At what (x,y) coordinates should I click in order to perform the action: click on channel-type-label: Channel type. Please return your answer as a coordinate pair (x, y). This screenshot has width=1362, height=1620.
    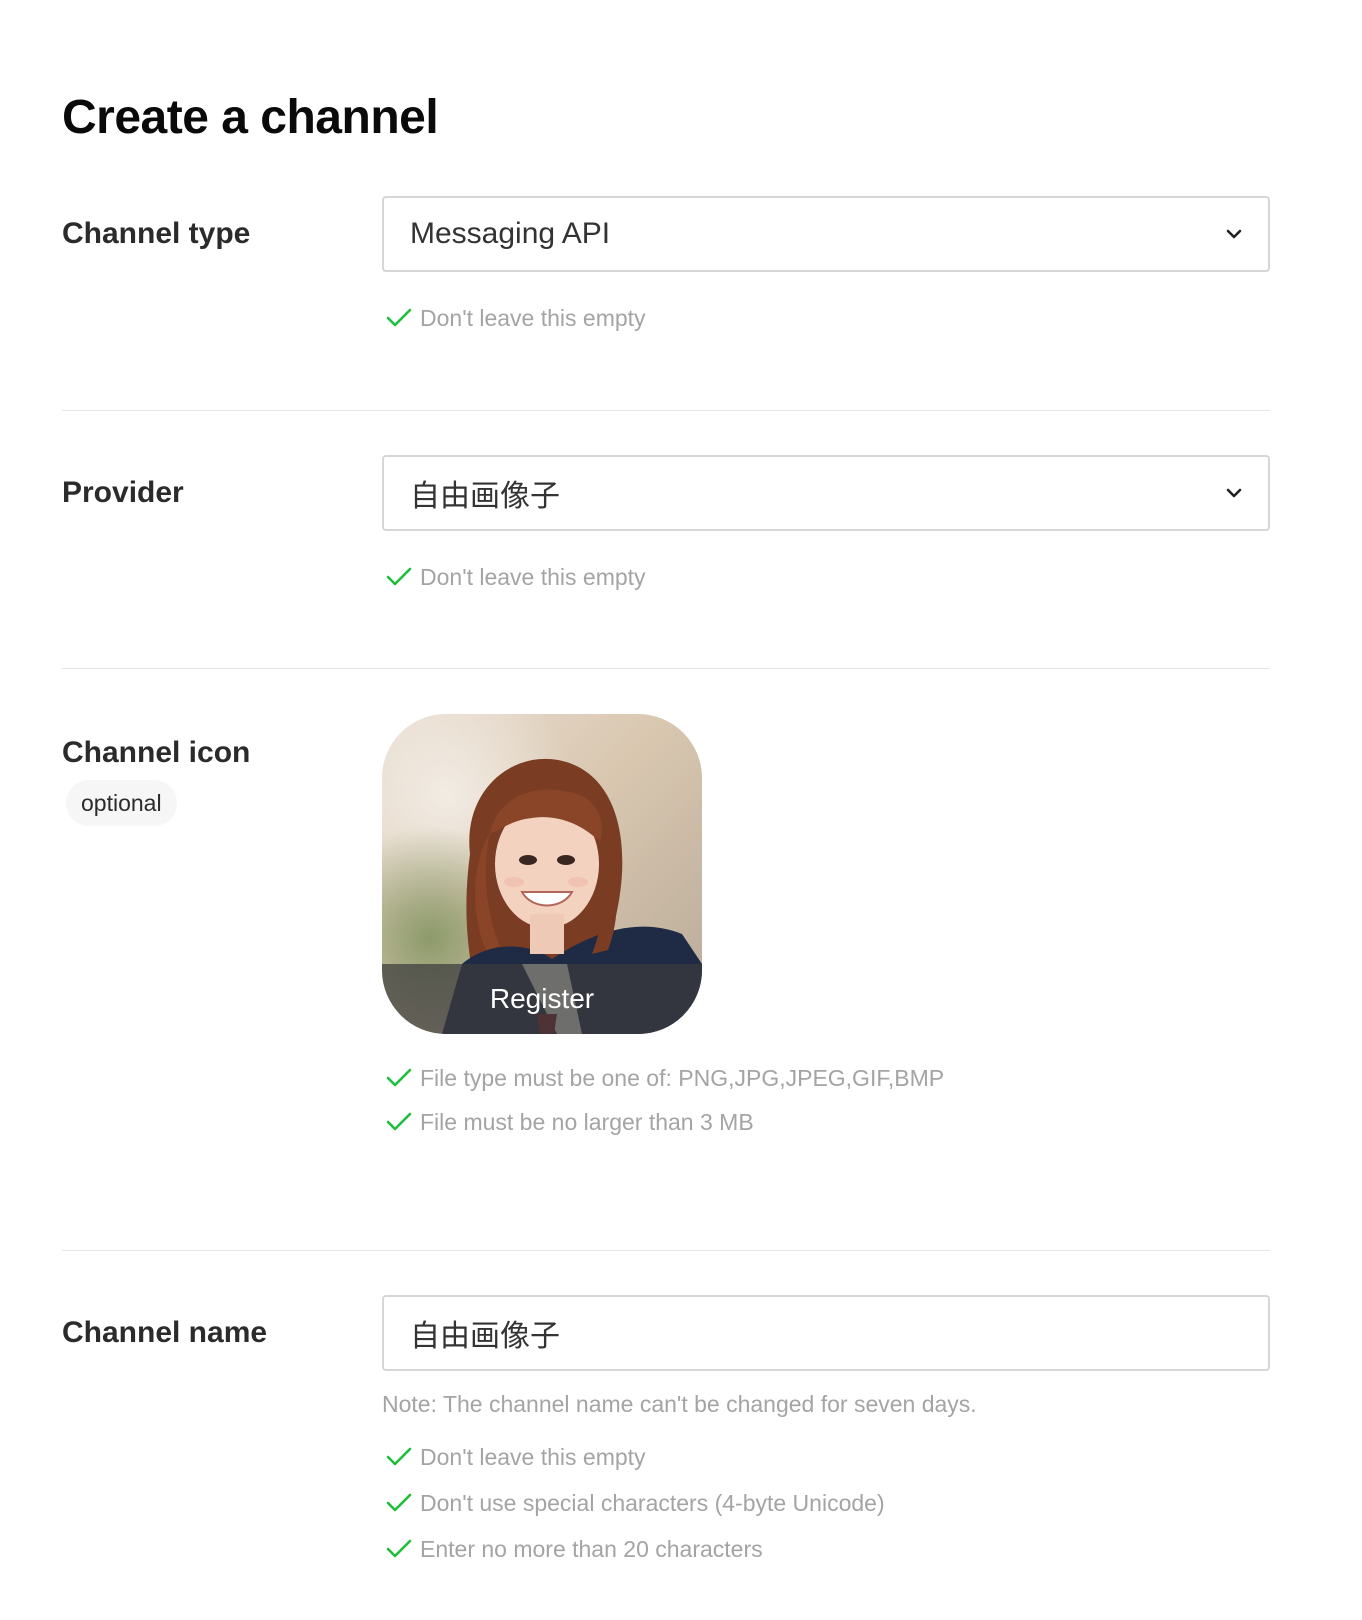
    Looking at the image, I should click on (156, 233).